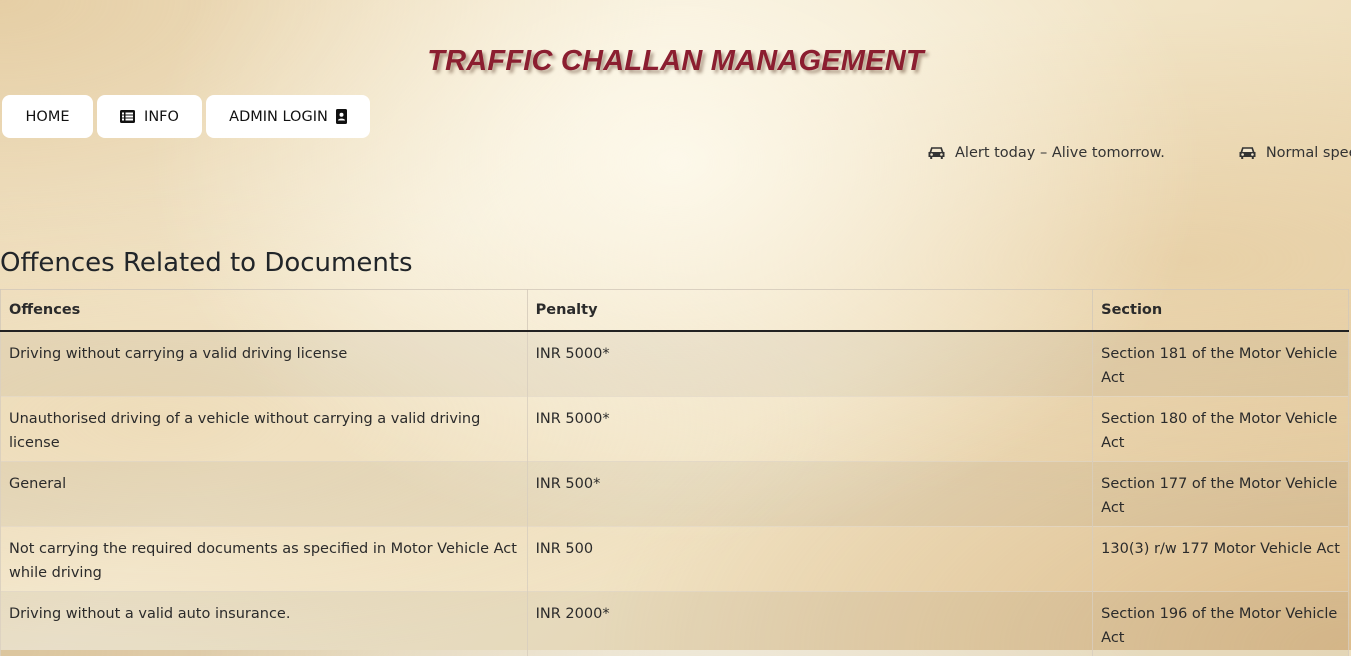  What do you see at coordinates (128, 116) in the screenshot?
I see `list-icon` at bounding box center [128, 116].